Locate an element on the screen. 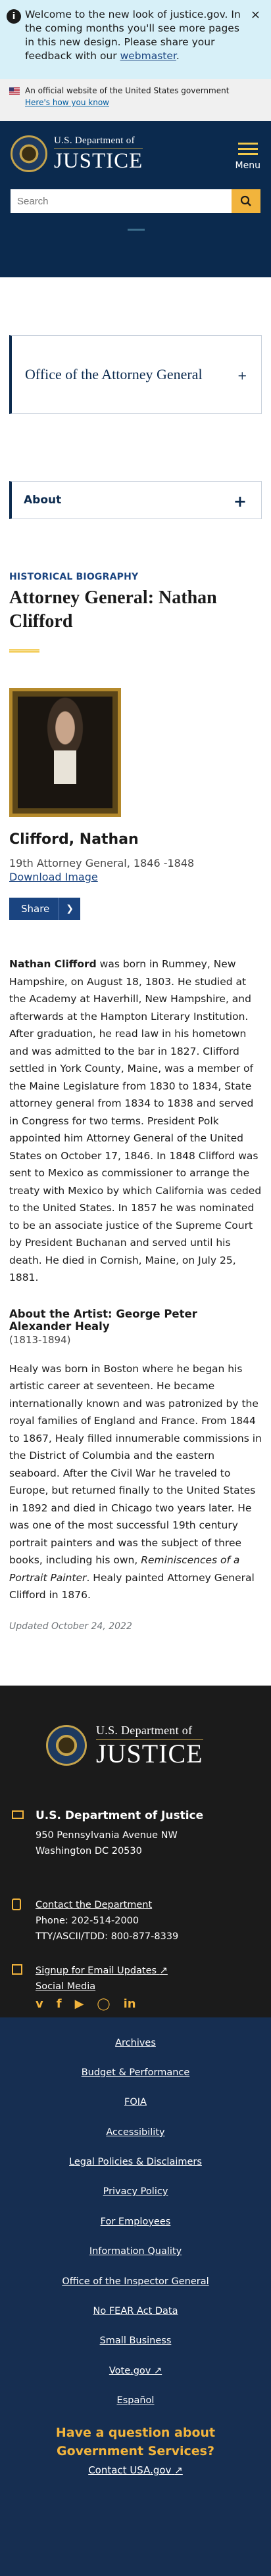 This screenshot has height=2576, width=271. footer-link-archives: Archives is located at coordinates (135, 2043).